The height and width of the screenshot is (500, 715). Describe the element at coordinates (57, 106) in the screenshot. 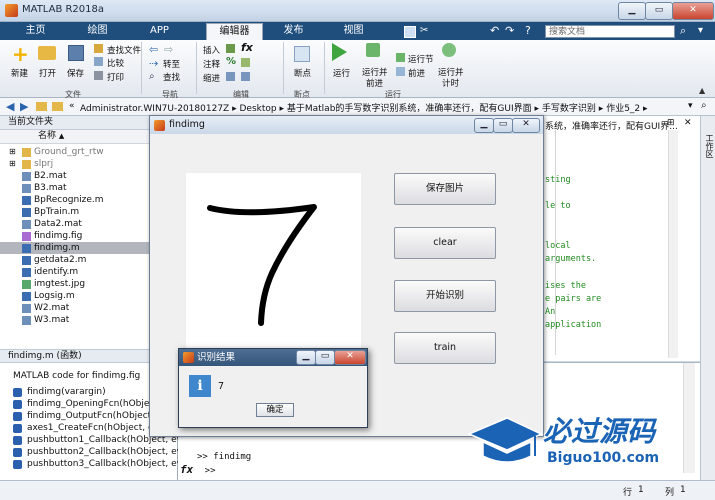

I see `browse-folder-icon` at that location.